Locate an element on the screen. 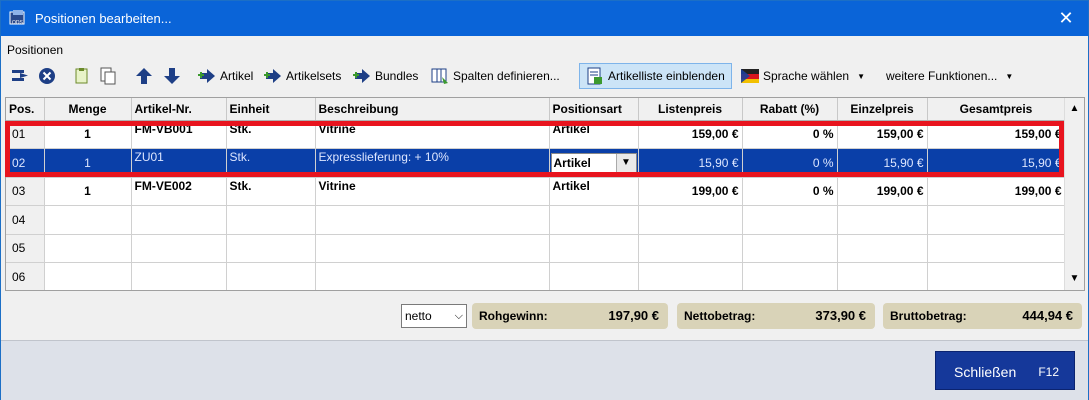  col-header-artikel-nr: Artikel-Nr. is located at coordinates (179, 109).